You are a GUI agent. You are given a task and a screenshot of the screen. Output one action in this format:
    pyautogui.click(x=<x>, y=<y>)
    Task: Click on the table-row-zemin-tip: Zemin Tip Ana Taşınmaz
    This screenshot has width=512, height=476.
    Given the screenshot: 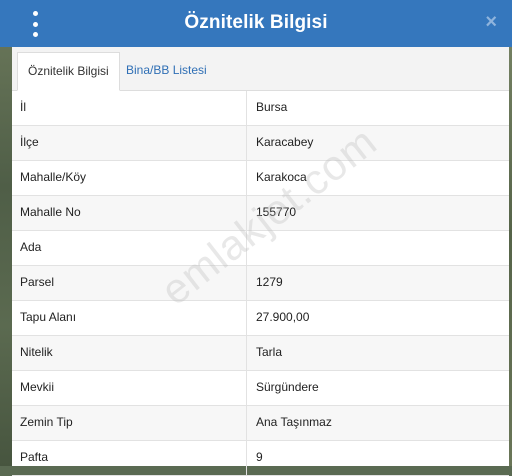 What is the action you would take?
    pyautogui.click(x=260, y=423)
    